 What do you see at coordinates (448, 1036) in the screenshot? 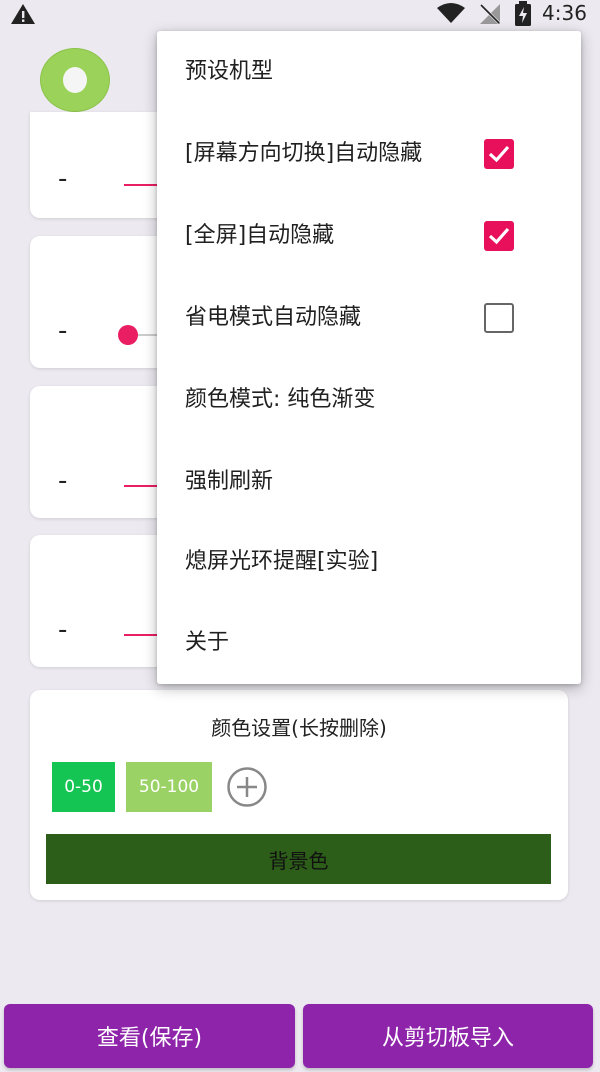
I see `import-clipboard-button: 从剪切板导入` at bounding box center [448, 1036].